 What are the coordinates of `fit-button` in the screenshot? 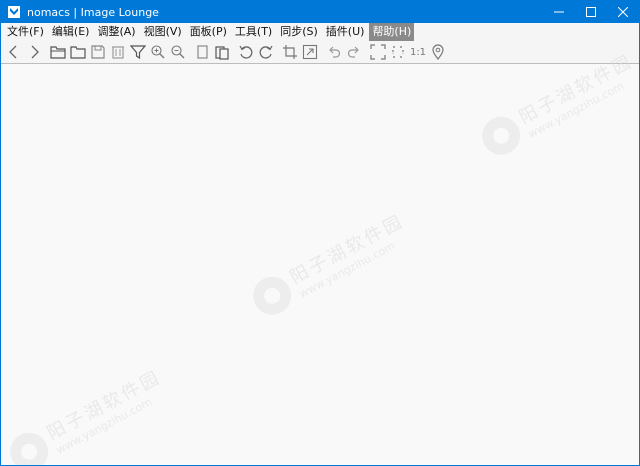 It's located at (398, 52).